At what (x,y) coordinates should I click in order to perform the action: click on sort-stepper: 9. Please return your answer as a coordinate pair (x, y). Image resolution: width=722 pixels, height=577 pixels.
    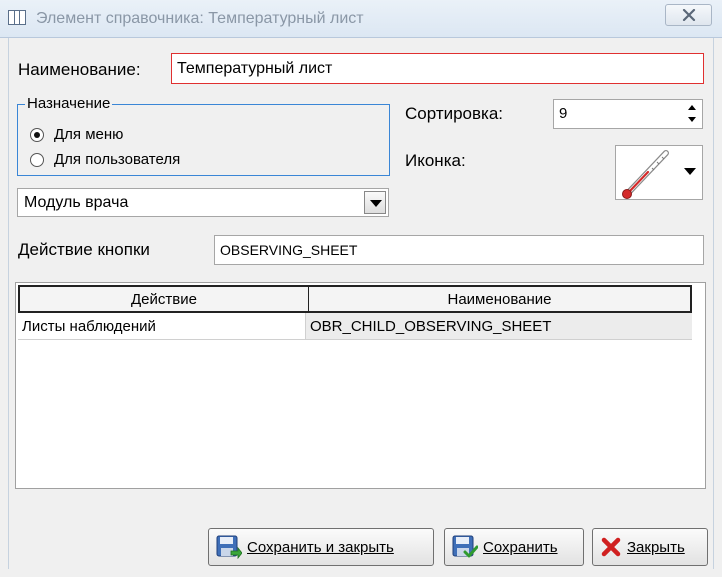
    Looking at the image, I should click on (628, 114).